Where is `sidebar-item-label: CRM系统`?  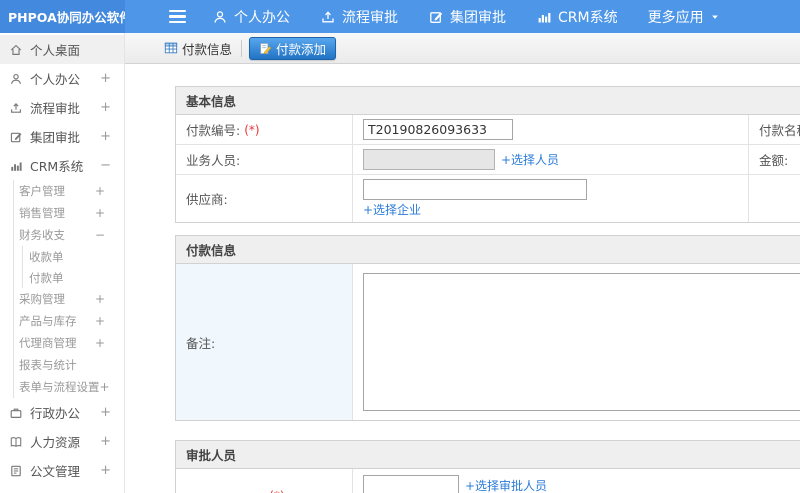
sidebar-item-label: CRM系统 is located at coordinates (57, 166).